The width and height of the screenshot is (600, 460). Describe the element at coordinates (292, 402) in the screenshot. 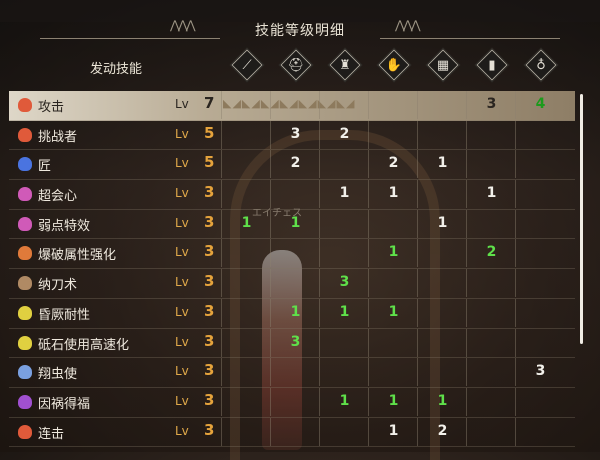

I see `skill-row: 因祸得福 Lv 3 1 1 1` at that location.